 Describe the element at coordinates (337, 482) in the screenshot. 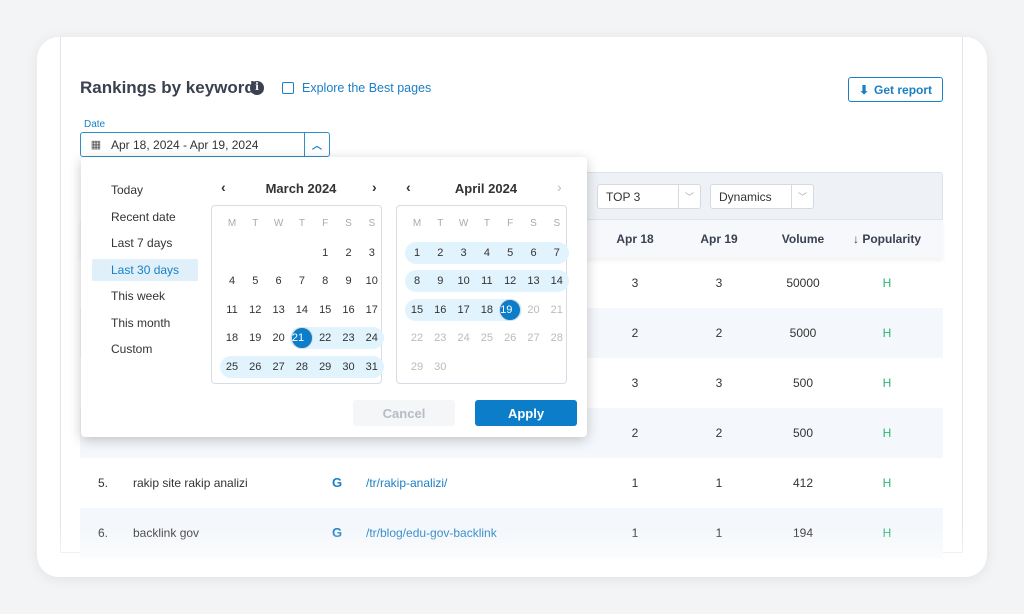

I see `google-icon: G` at that location.